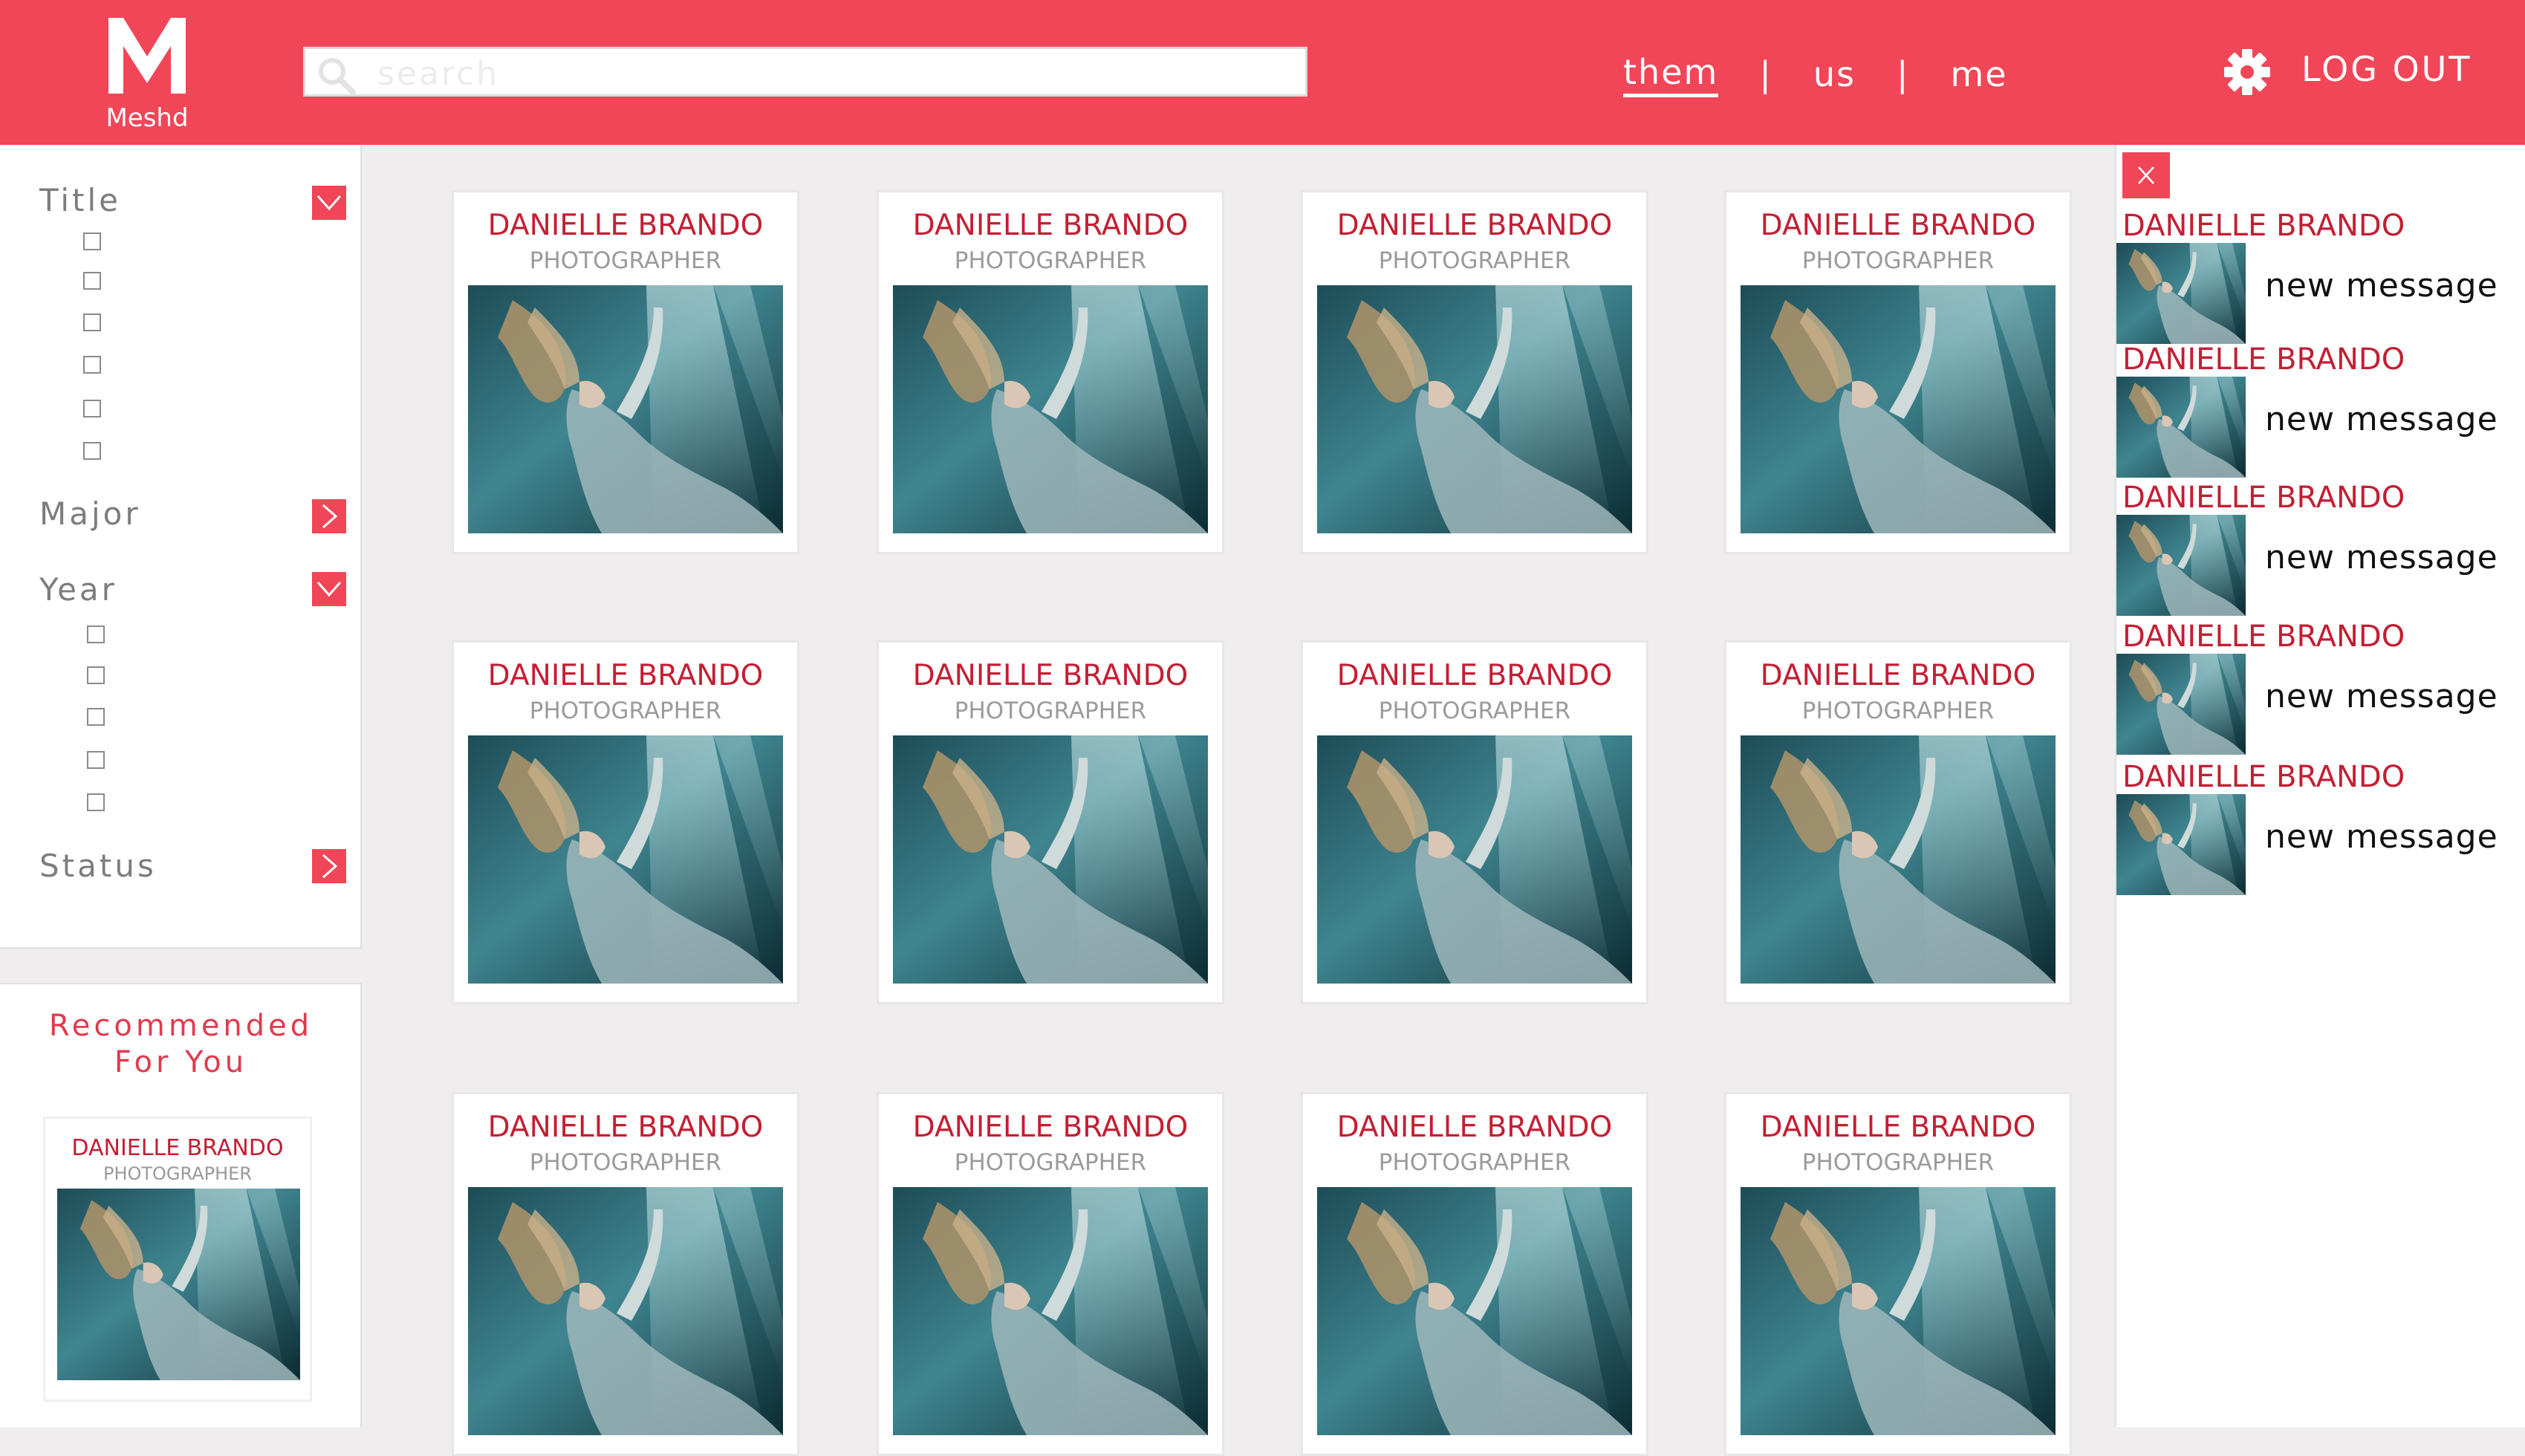  I want to click on filter-status-toggle, so click(329, 866).